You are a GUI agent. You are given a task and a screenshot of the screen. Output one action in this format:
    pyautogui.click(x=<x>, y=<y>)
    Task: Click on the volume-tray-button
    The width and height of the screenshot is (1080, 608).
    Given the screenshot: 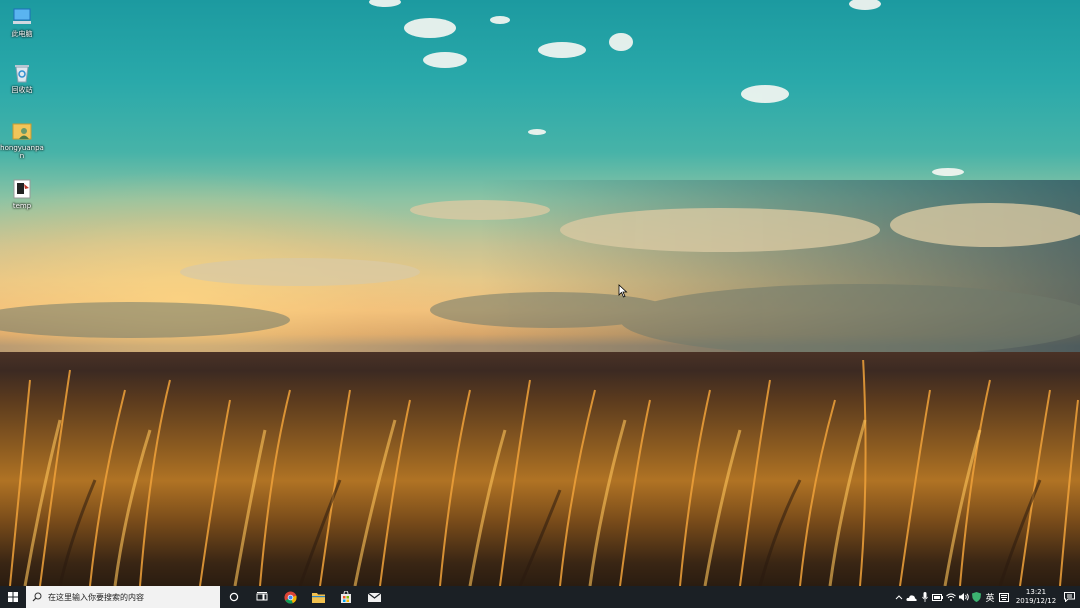 What is the action you would take?
    pyautogui.click(x=963, y=597)
    